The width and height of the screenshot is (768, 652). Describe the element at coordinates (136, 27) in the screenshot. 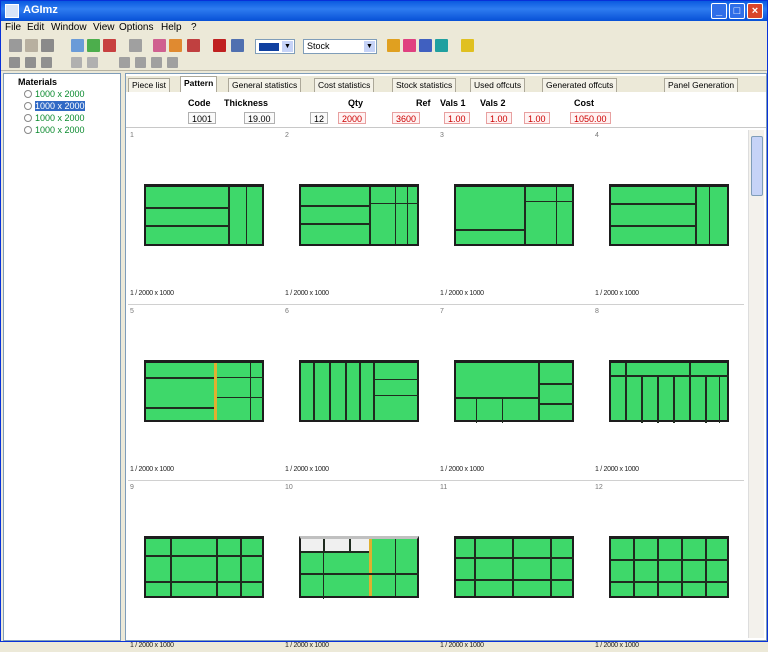

I see `menu-options: Options` at that location.